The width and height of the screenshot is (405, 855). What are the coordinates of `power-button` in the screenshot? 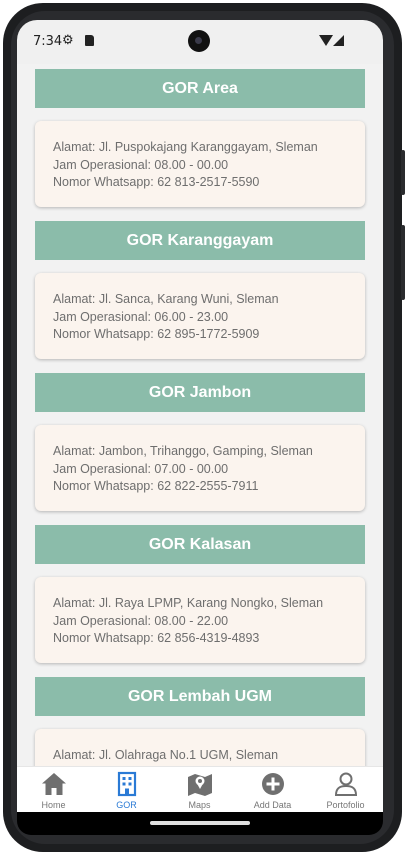 It's located at (403, 172).